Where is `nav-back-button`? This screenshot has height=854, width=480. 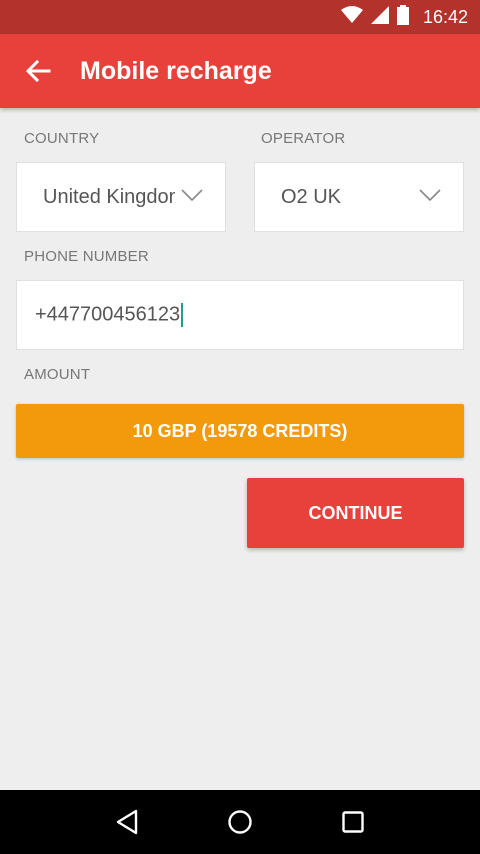
nav-back-button is located at coordinates (127, 822).